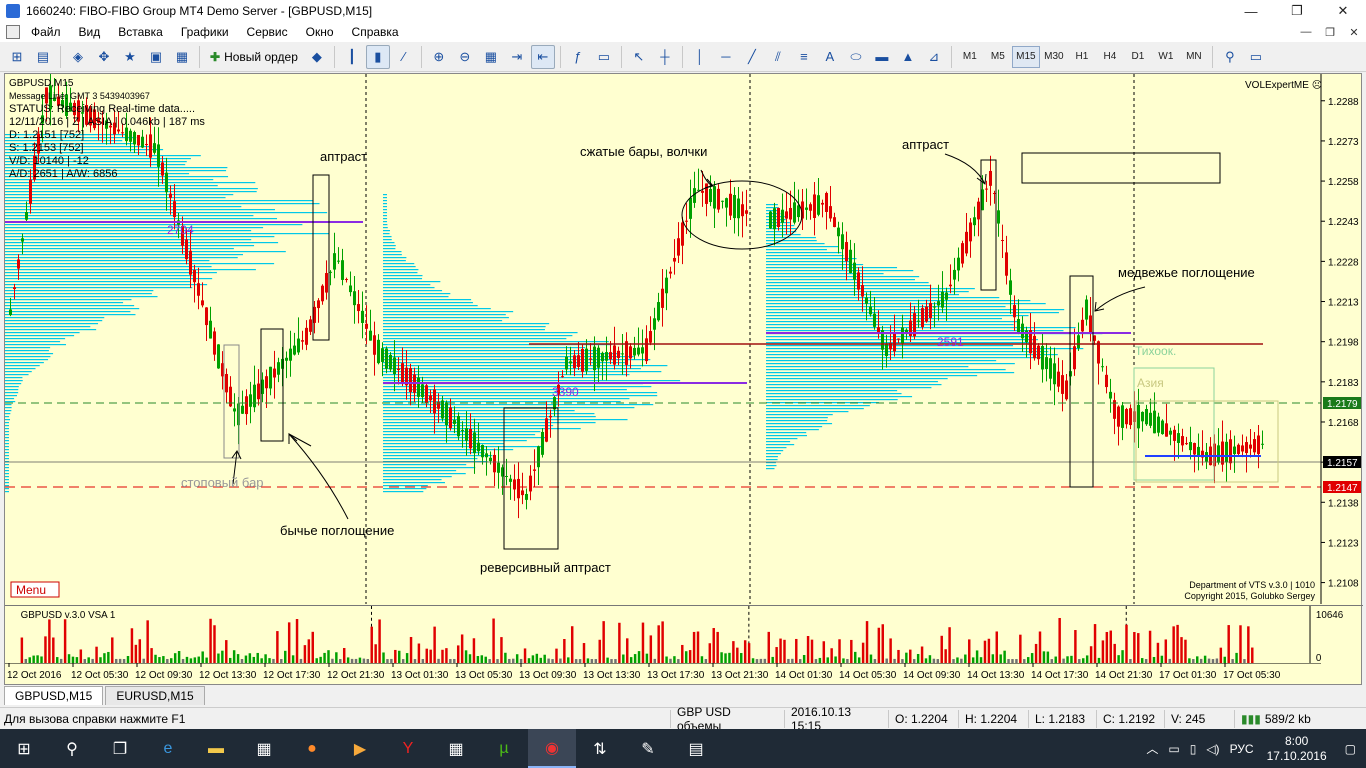  I want to click on volume-bars, so click(637, 640).